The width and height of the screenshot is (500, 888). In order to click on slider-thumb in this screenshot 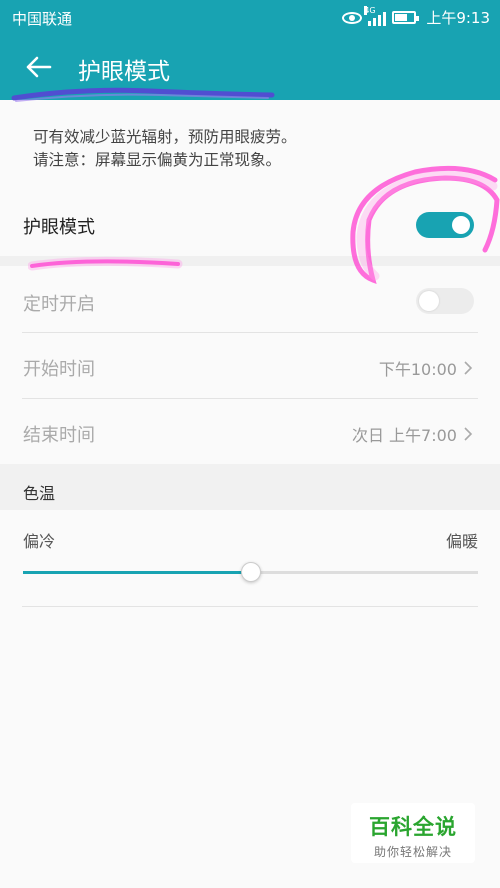, I will do `click(250, 572)`.